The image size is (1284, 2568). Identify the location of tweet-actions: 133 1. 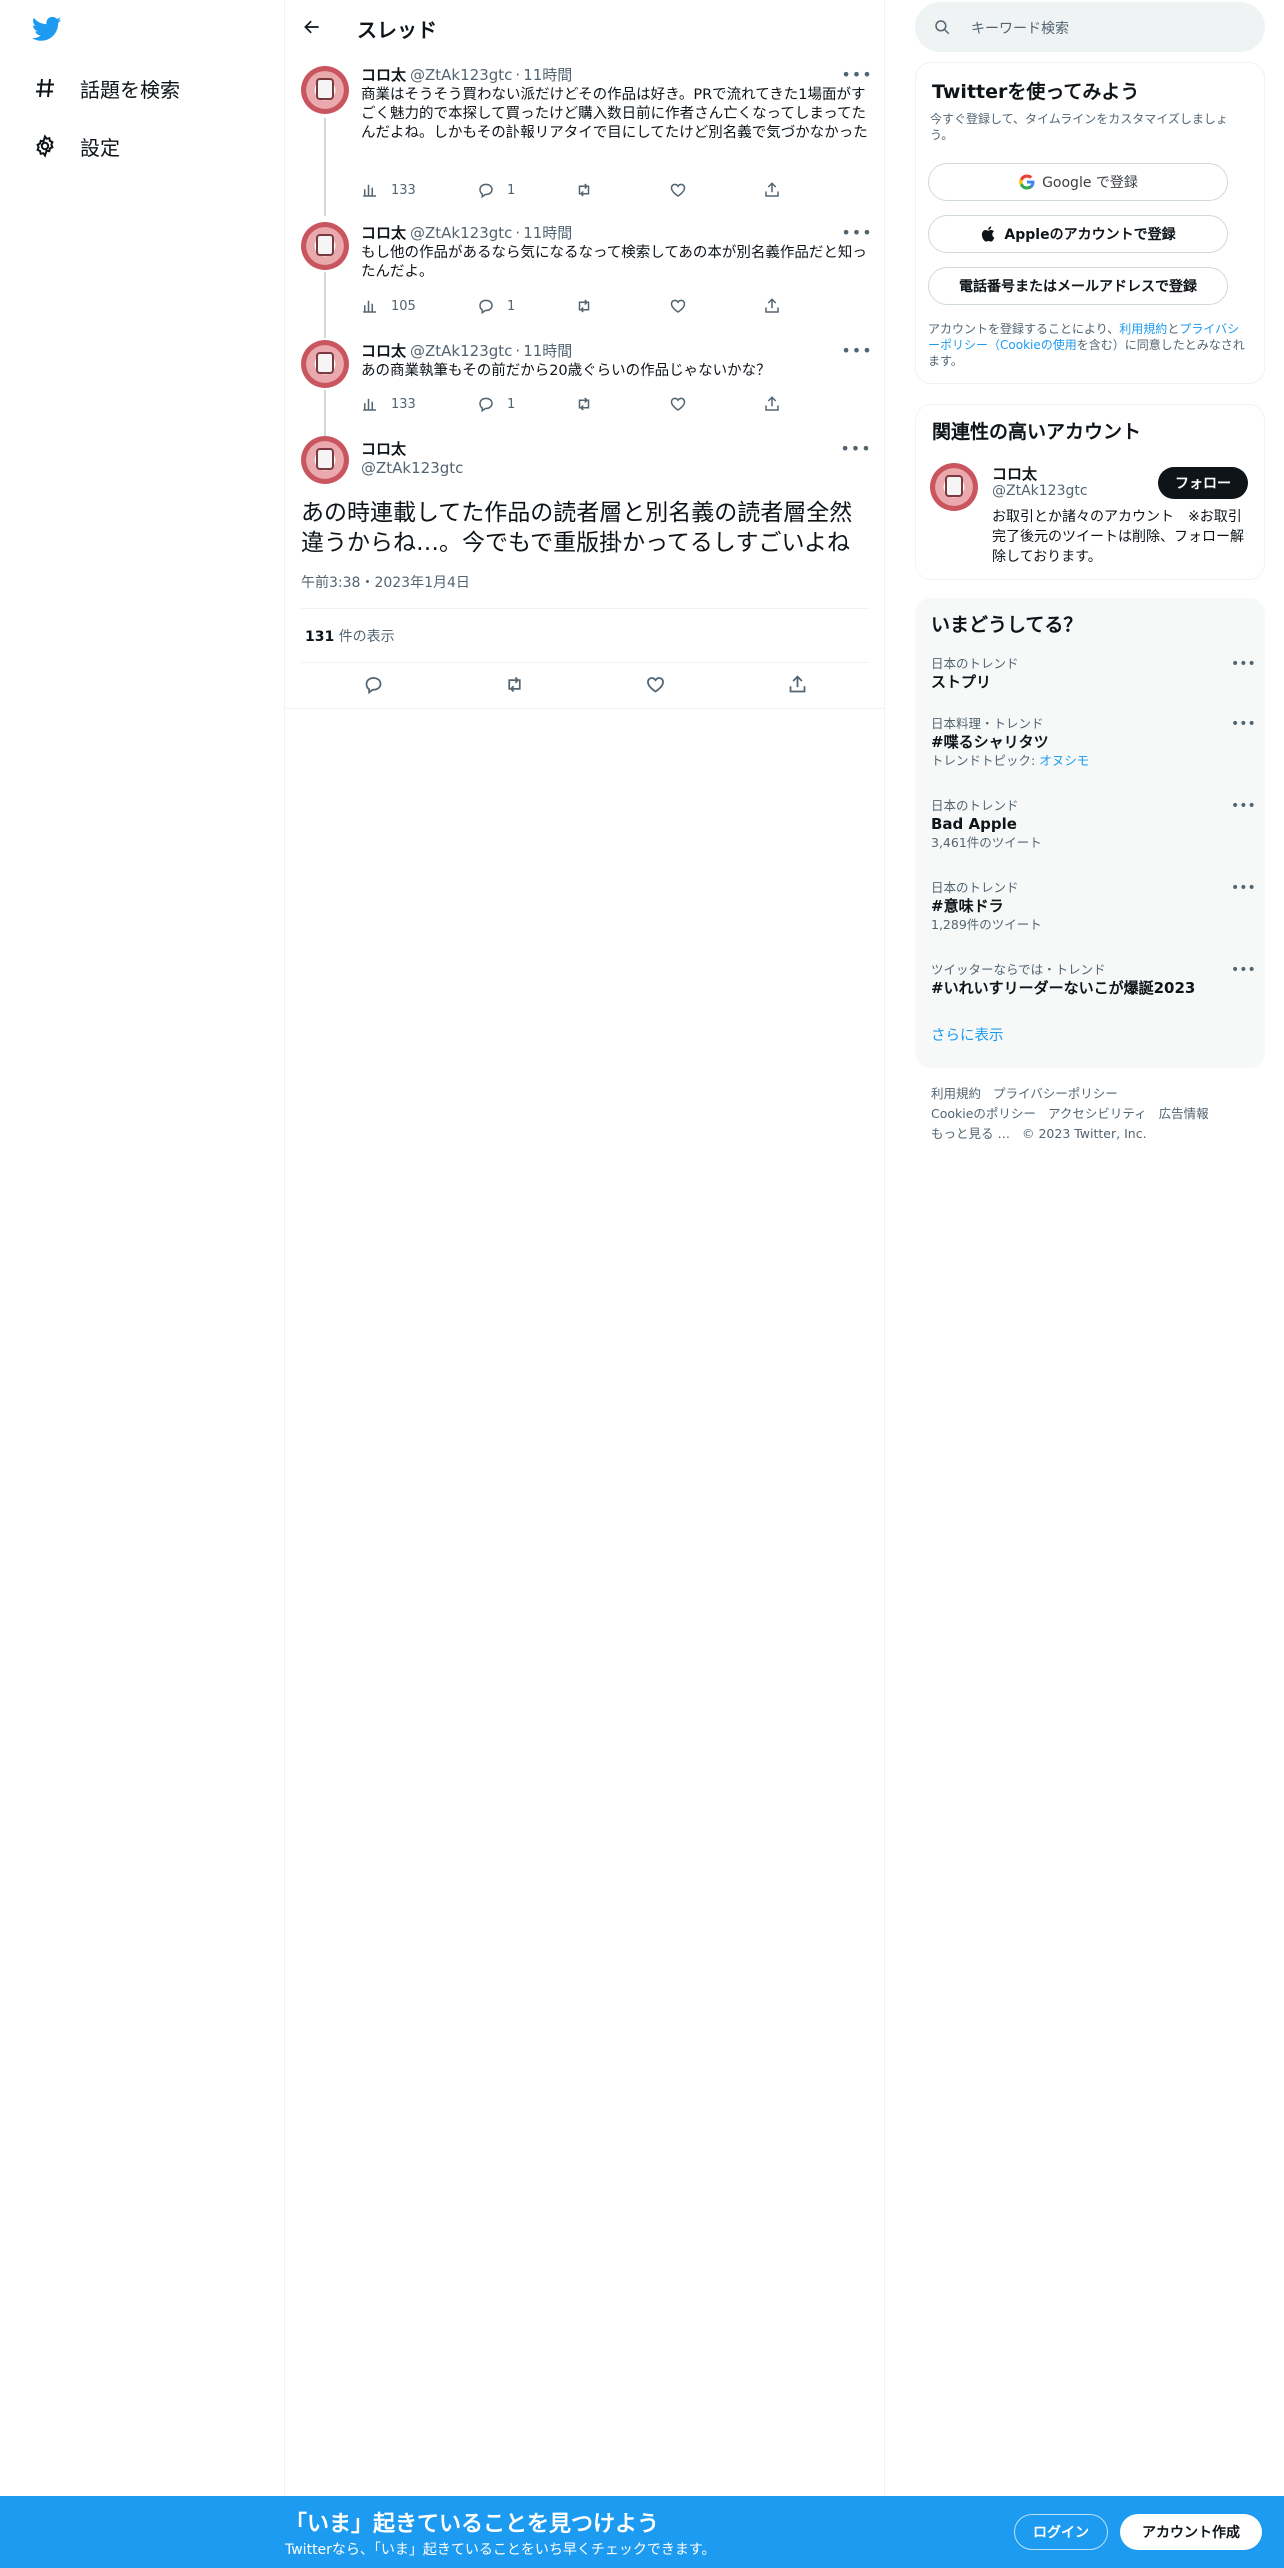
(576, 404).